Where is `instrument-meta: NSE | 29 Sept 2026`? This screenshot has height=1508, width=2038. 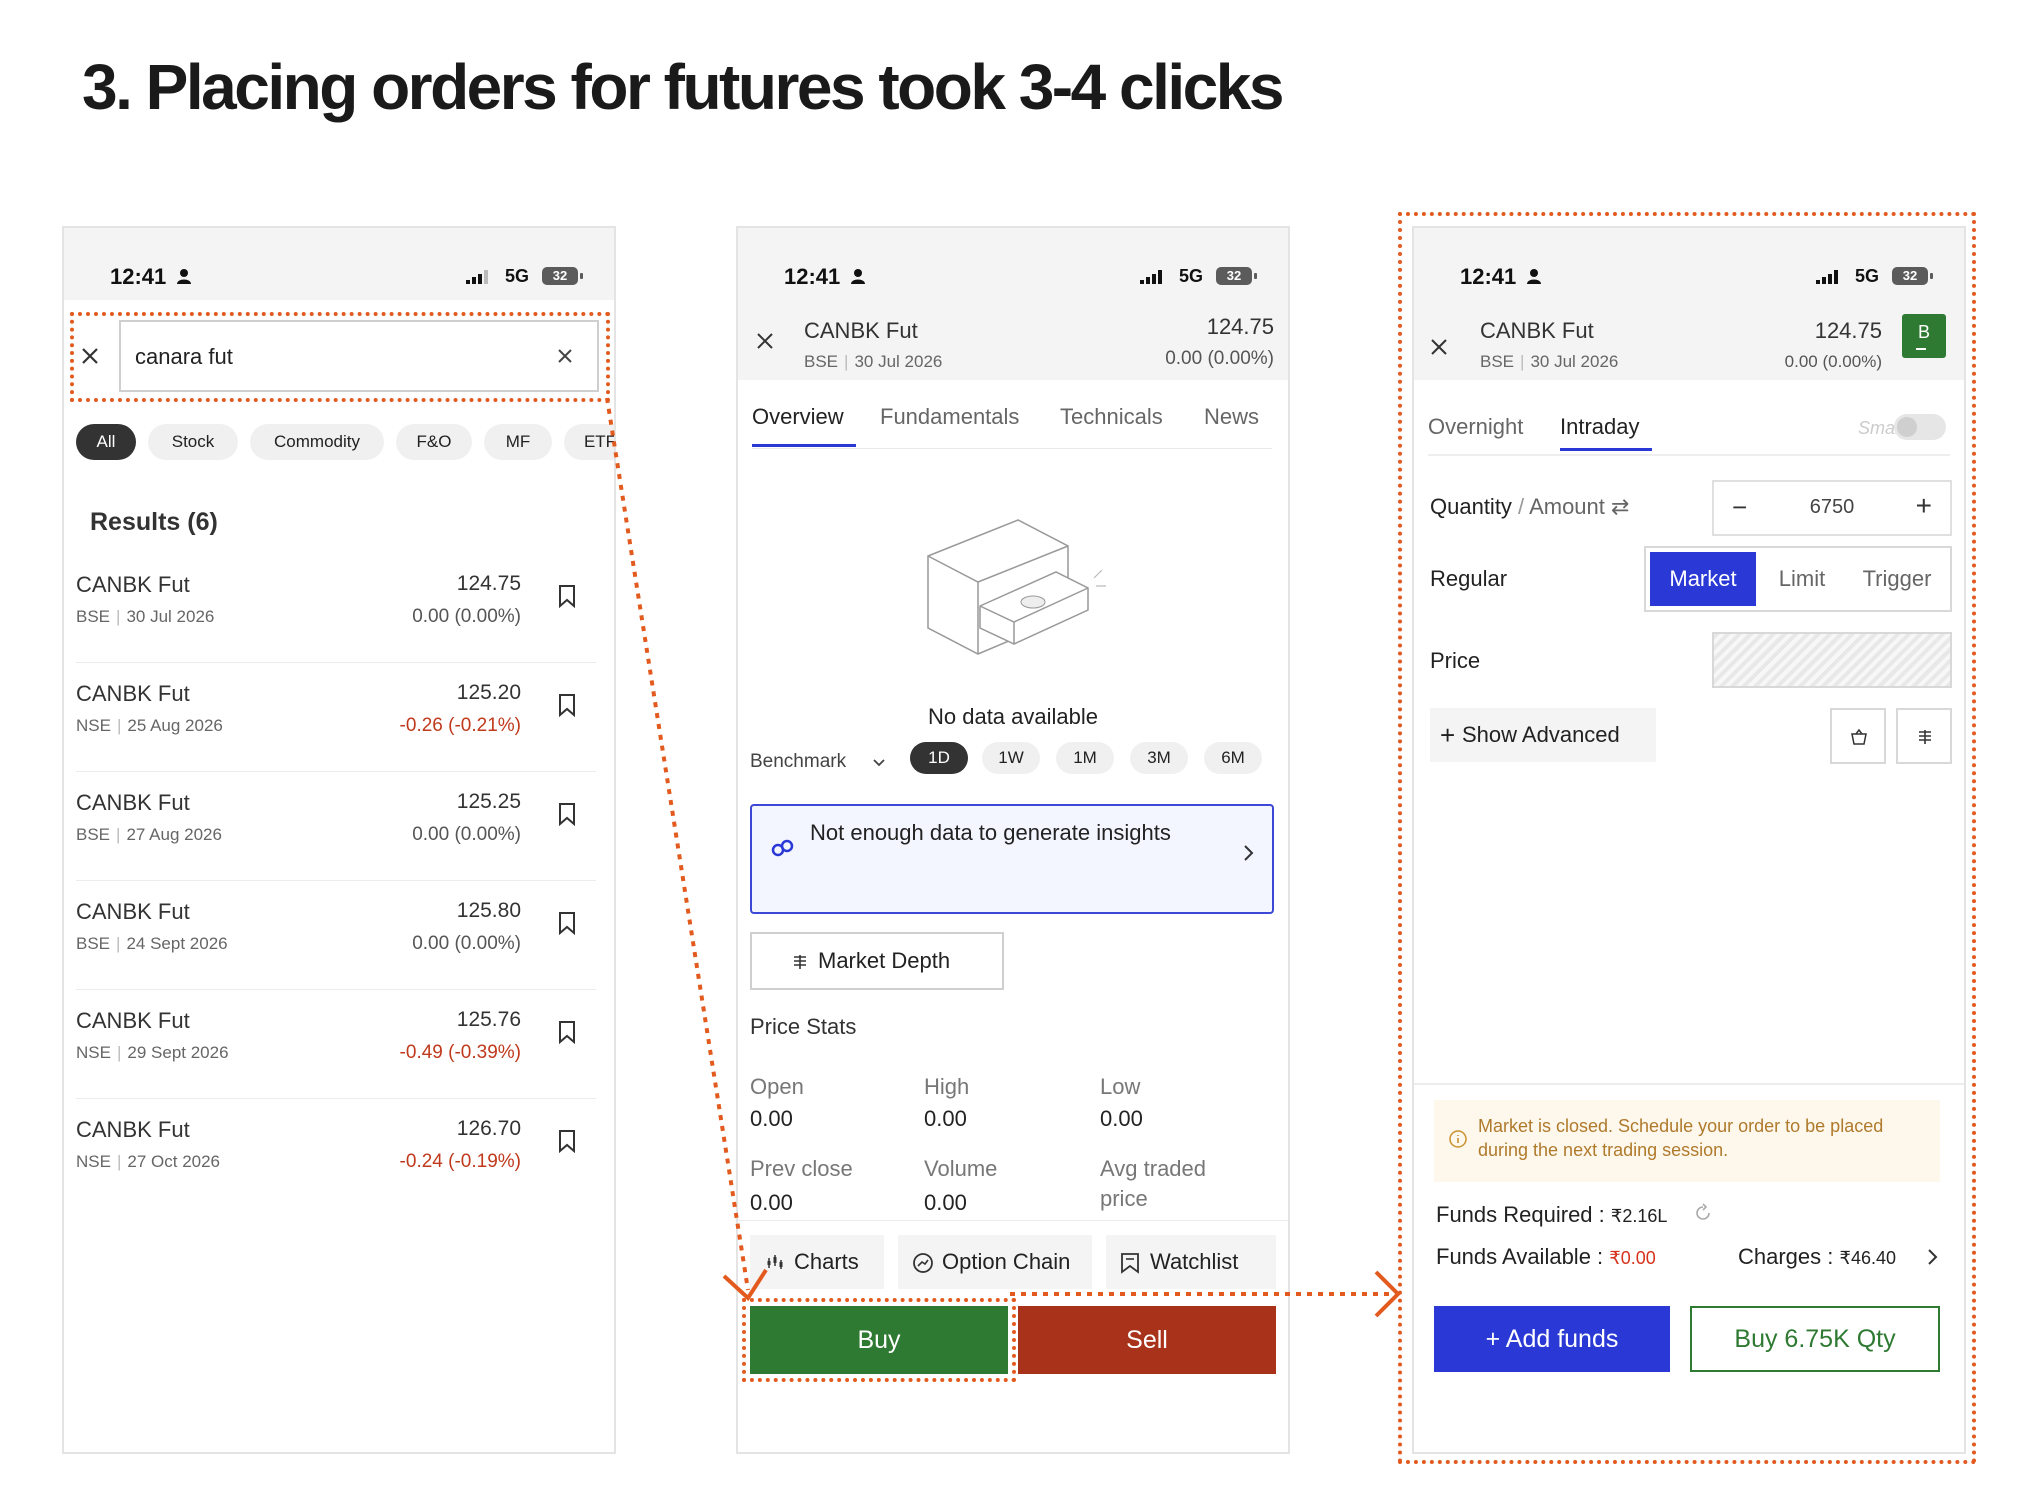
instrument-meta: NSE | 29 Sept 2026 is located at coordinates (152, 1052).